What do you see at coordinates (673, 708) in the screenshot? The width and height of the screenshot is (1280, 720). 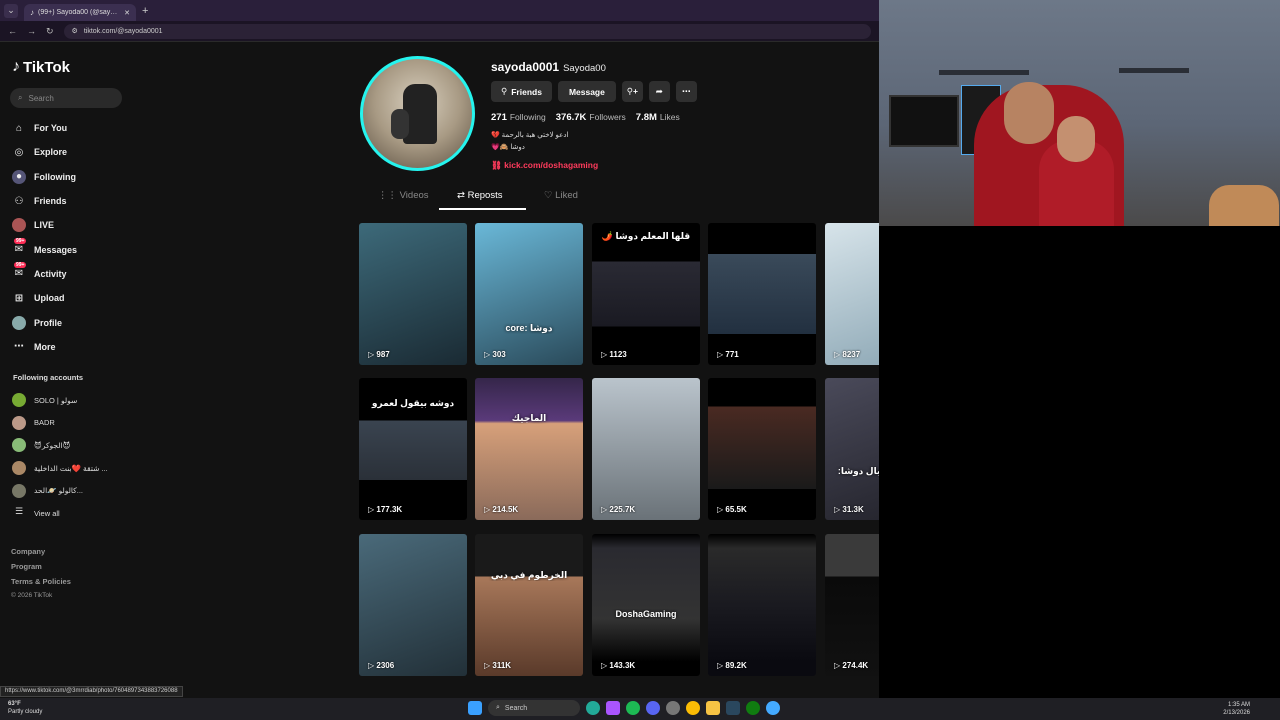 I see `settings-icon` at bounding box center [673, 708].